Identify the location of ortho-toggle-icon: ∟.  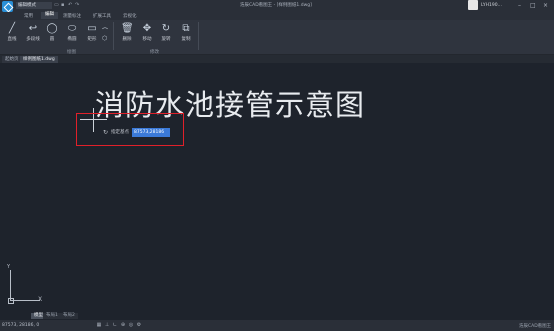
(115, 325).